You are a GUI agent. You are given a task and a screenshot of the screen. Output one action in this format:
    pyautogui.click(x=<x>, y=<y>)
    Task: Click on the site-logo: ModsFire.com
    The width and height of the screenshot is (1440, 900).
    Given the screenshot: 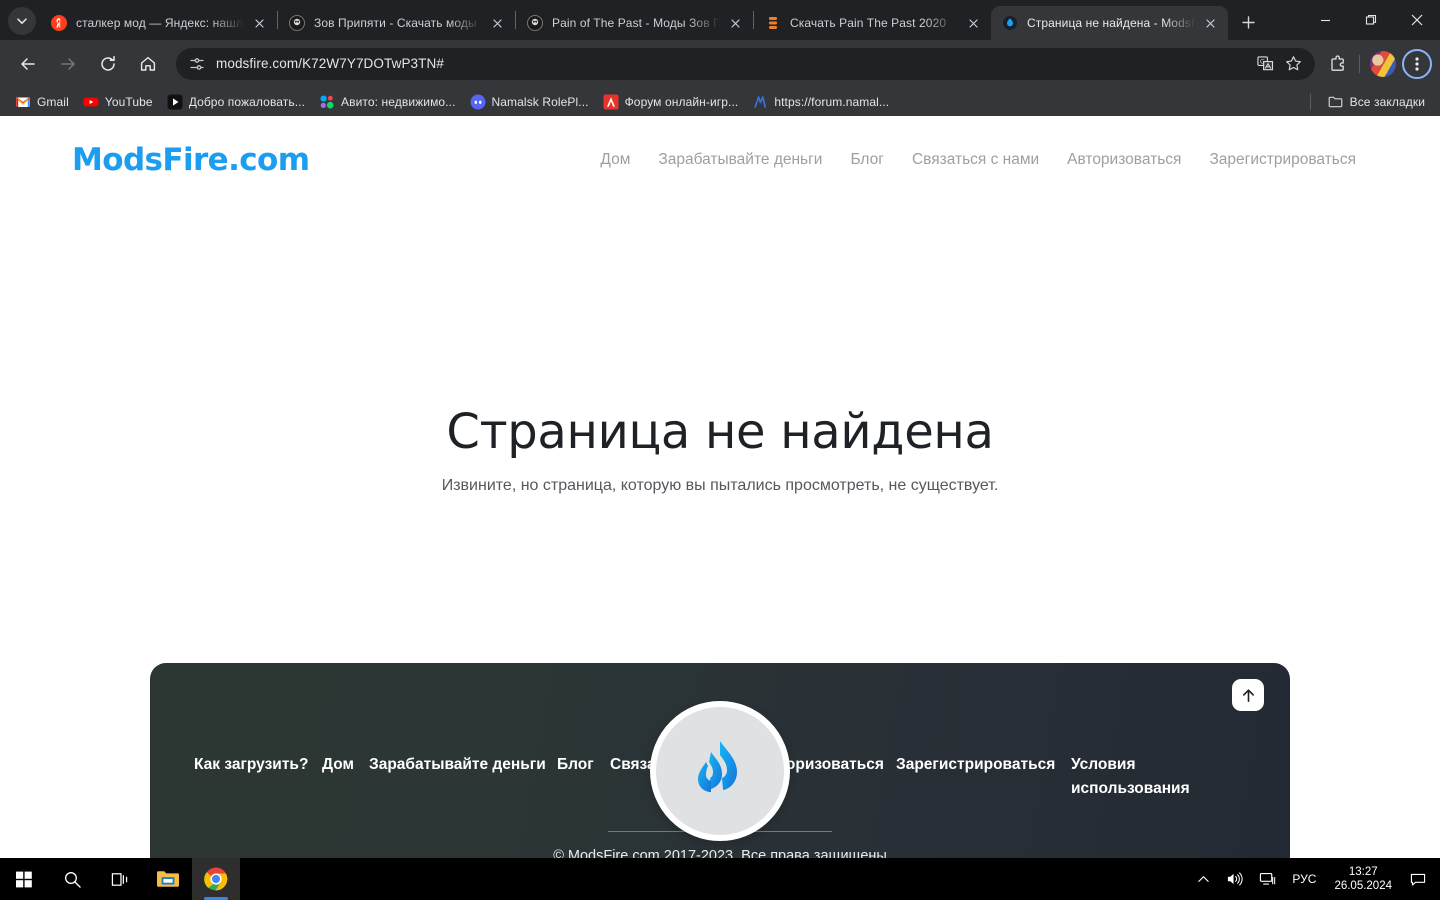 What is the action you would take?
    pyautogui.click(x=191, y=160)
    